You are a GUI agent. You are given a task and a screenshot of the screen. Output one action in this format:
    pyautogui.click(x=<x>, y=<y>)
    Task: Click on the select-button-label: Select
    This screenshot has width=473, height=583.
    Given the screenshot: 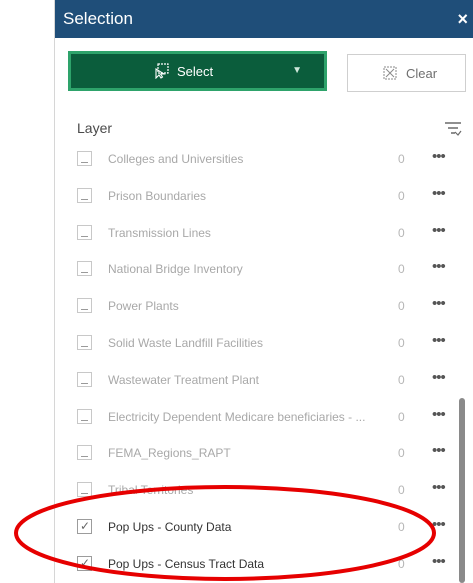 What is the action you would take?
    pyautogui.click(x=195, y=71)
    